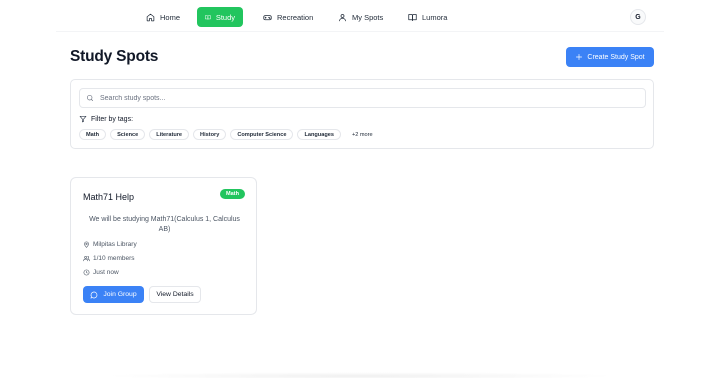  I want to click on location-row: Milpitas Library, so click(110, 244).